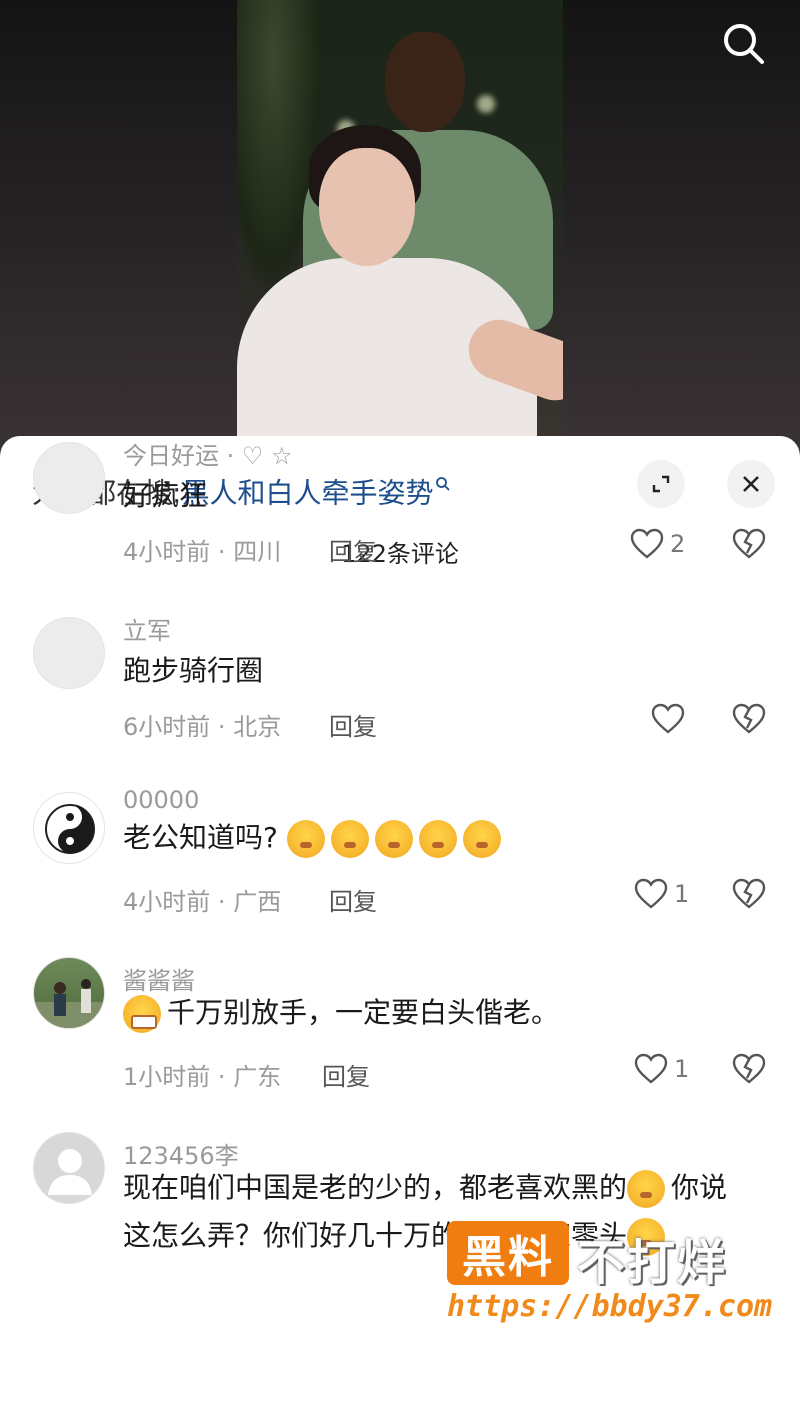 The width and height of the screenshot is (800, 1422). I want to click on default-avatar-icon, so click(70, 1172).